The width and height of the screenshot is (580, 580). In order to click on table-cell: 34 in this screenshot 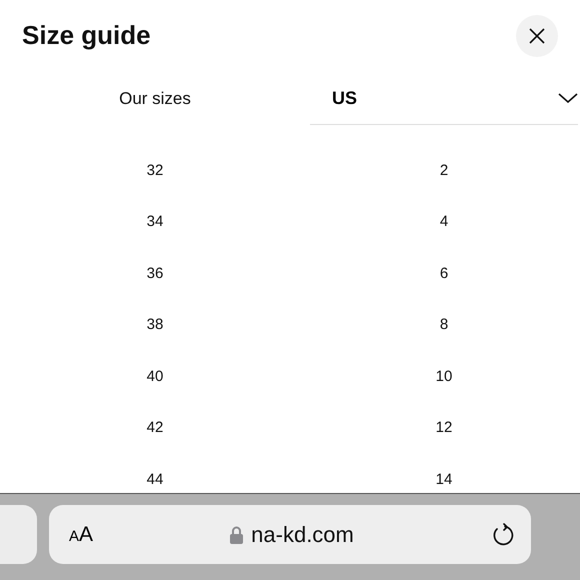, I will do `click(155, 221)`.